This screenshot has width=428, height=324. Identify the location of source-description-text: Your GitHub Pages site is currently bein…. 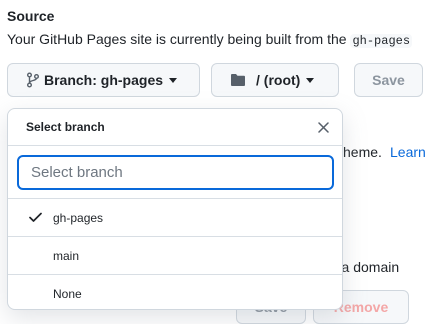
(179, 39).